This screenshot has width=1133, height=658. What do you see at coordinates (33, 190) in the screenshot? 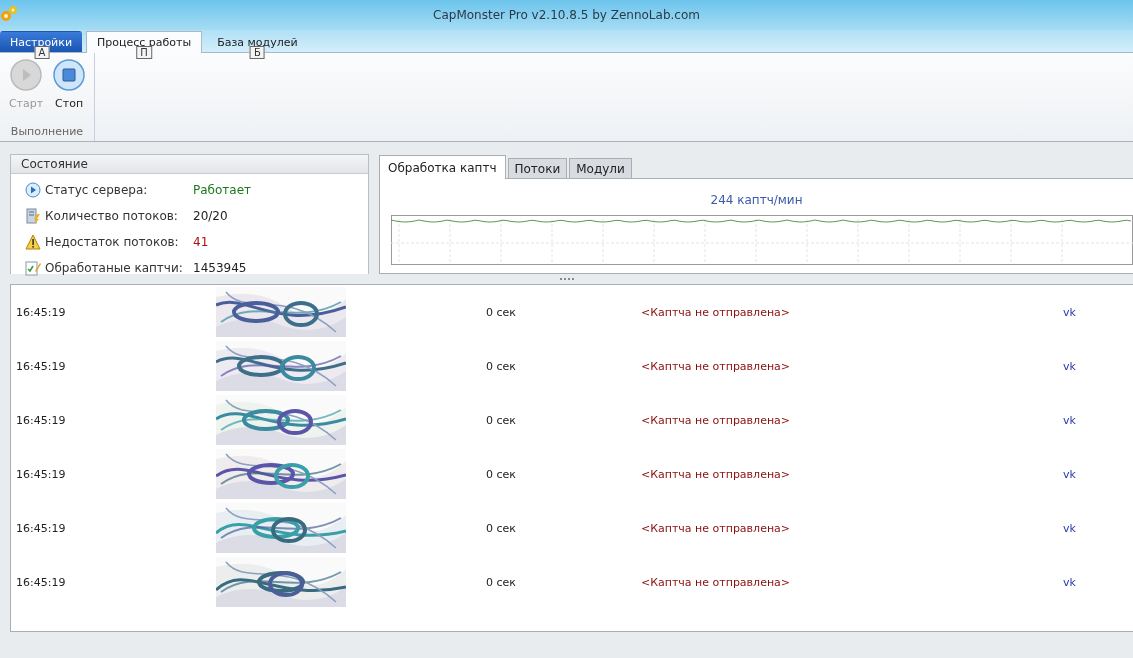
I see `play-circle-icon` at bounding box center [33, 190].